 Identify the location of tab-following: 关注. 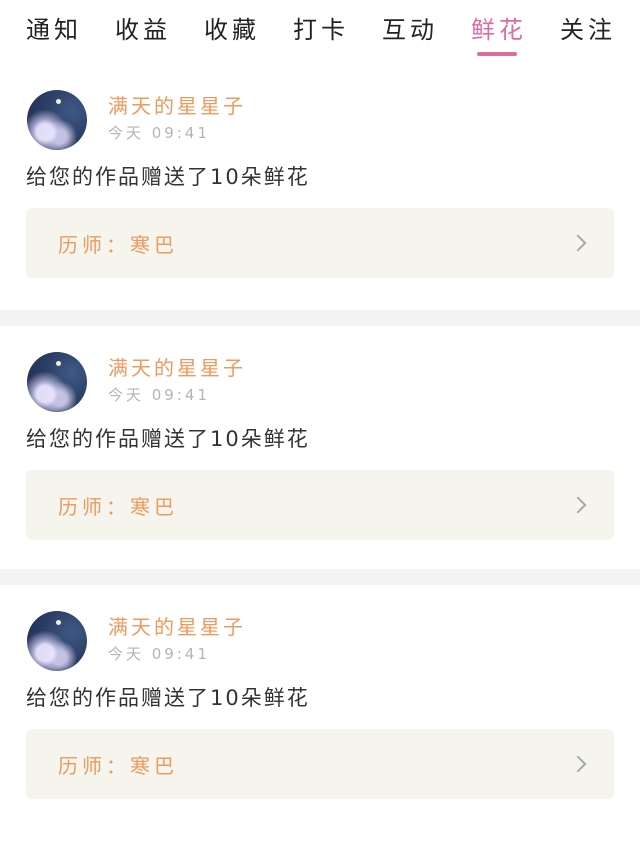
(588, 30).